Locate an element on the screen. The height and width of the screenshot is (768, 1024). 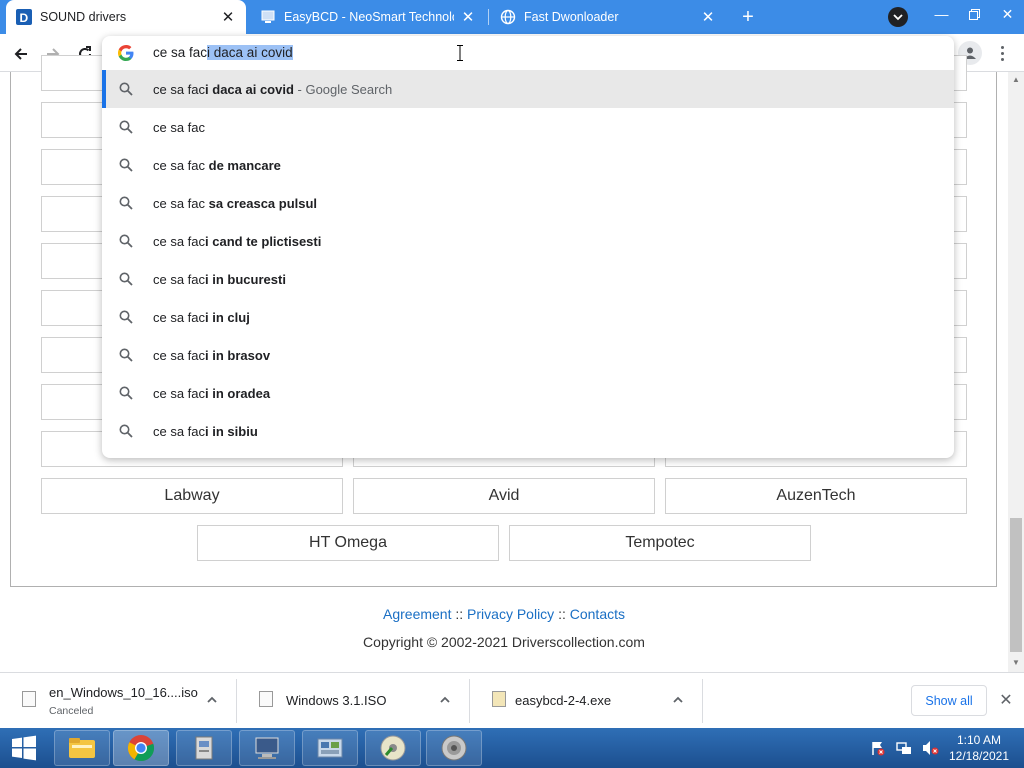
download-item: Windows 3.1.ISO is located at coordinates (353, 701).